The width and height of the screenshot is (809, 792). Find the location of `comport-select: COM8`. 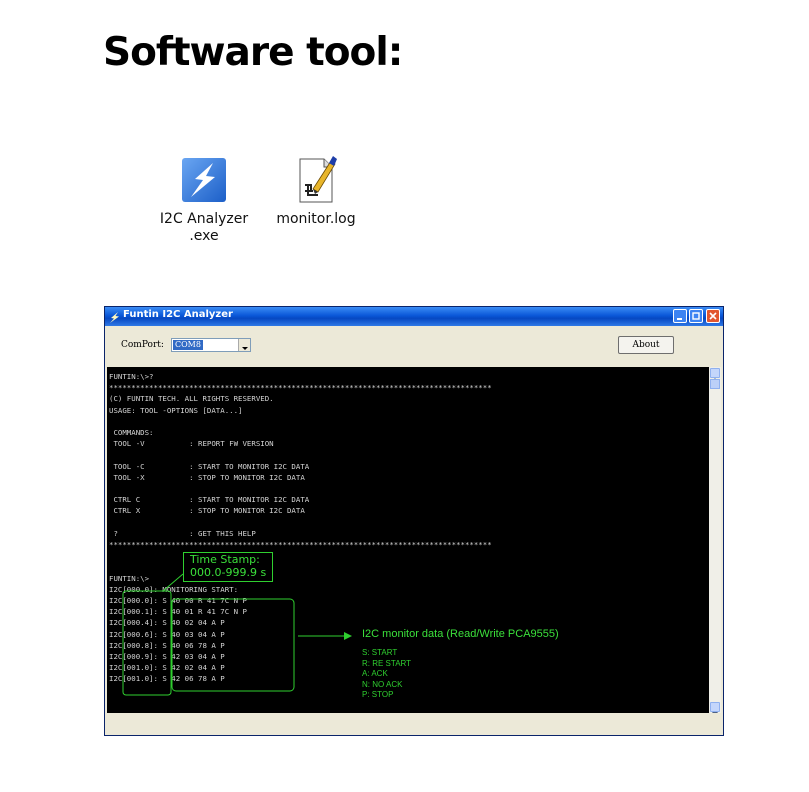

comport-select: COM8 is located at coordinates (211, 345).